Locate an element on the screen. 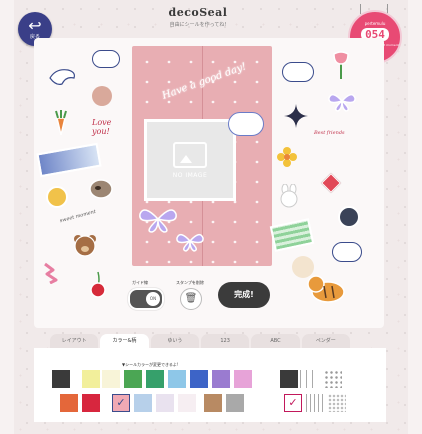 This screenshot has height=434, width=422. flower-sticker is located at coordinates (287, 157).